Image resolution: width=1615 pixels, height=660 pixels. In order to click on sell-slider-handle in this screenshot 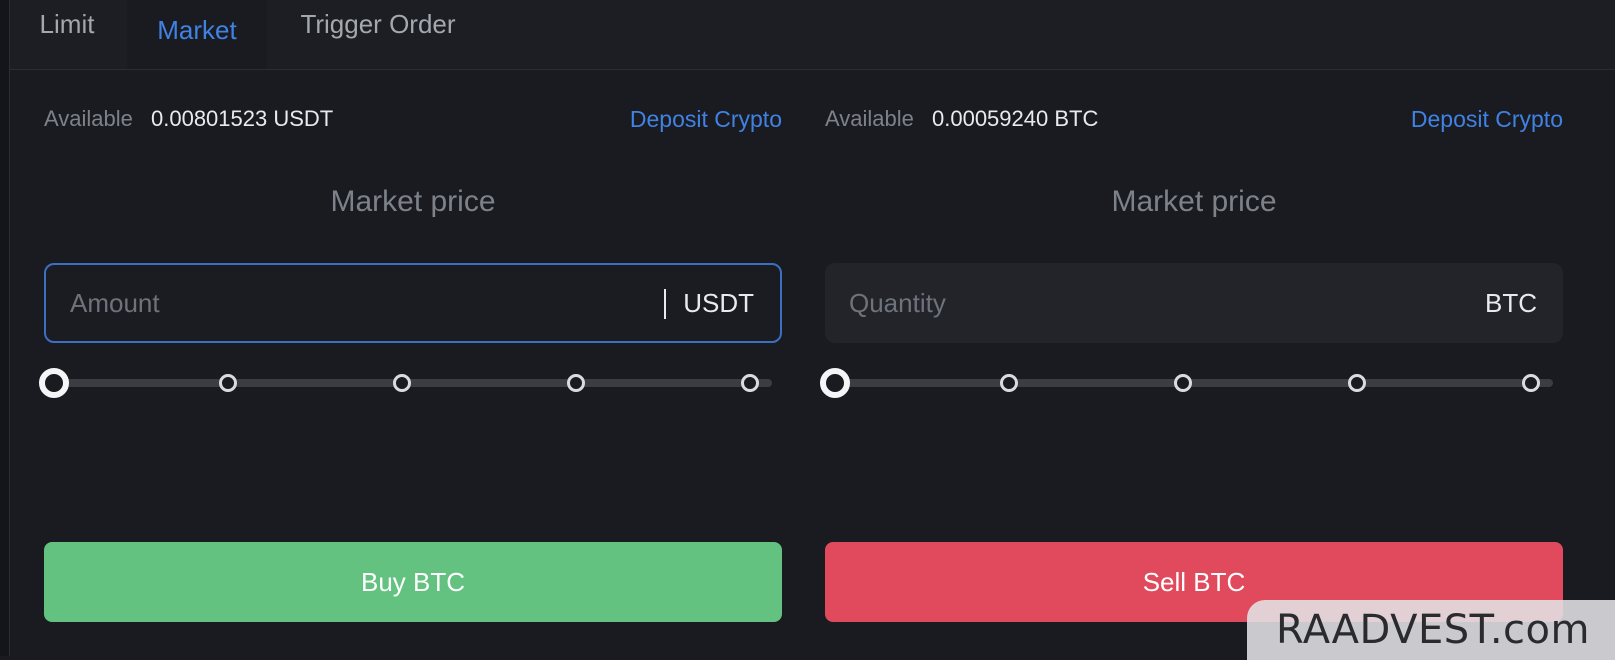, I will do `click(835, 383)`.